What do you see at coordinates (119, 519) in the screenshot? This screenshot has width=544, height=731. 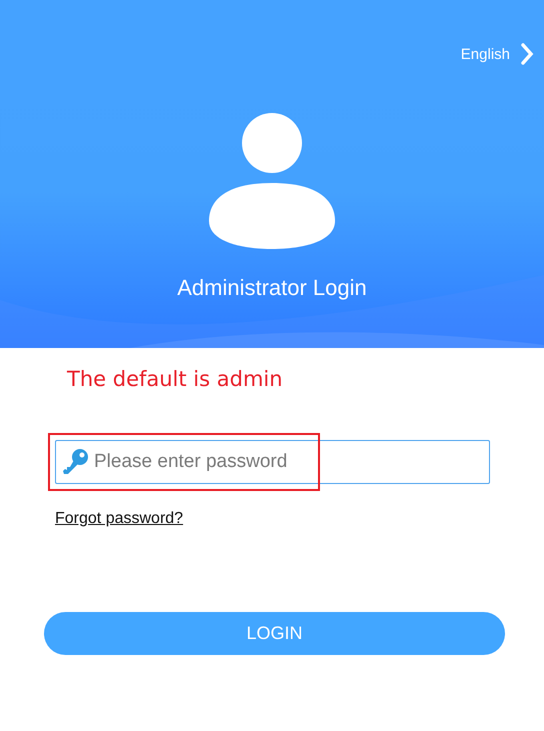 I see `forgot-password-link: Forgot password?` at bounding box center [119, 519].